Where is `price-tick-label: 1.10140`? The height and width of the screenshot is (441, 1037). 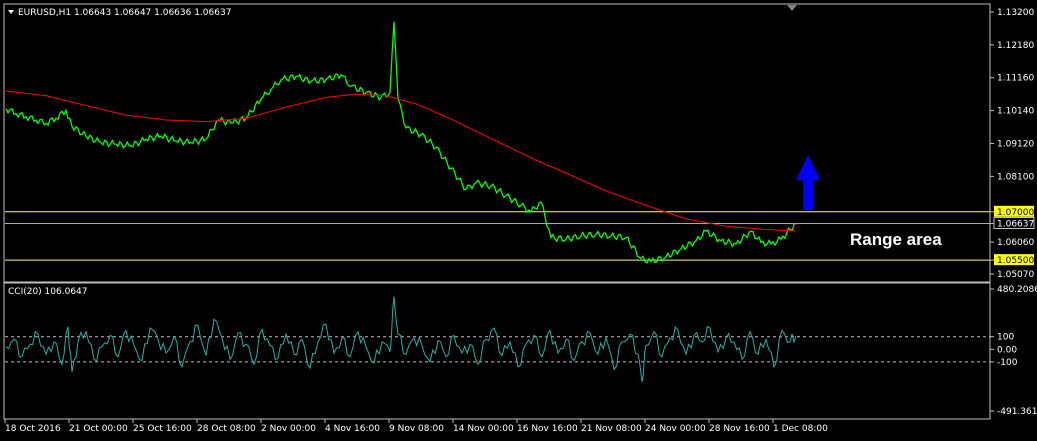 price-tick-label: 1.10140 is located at coordinates (1015, 112).